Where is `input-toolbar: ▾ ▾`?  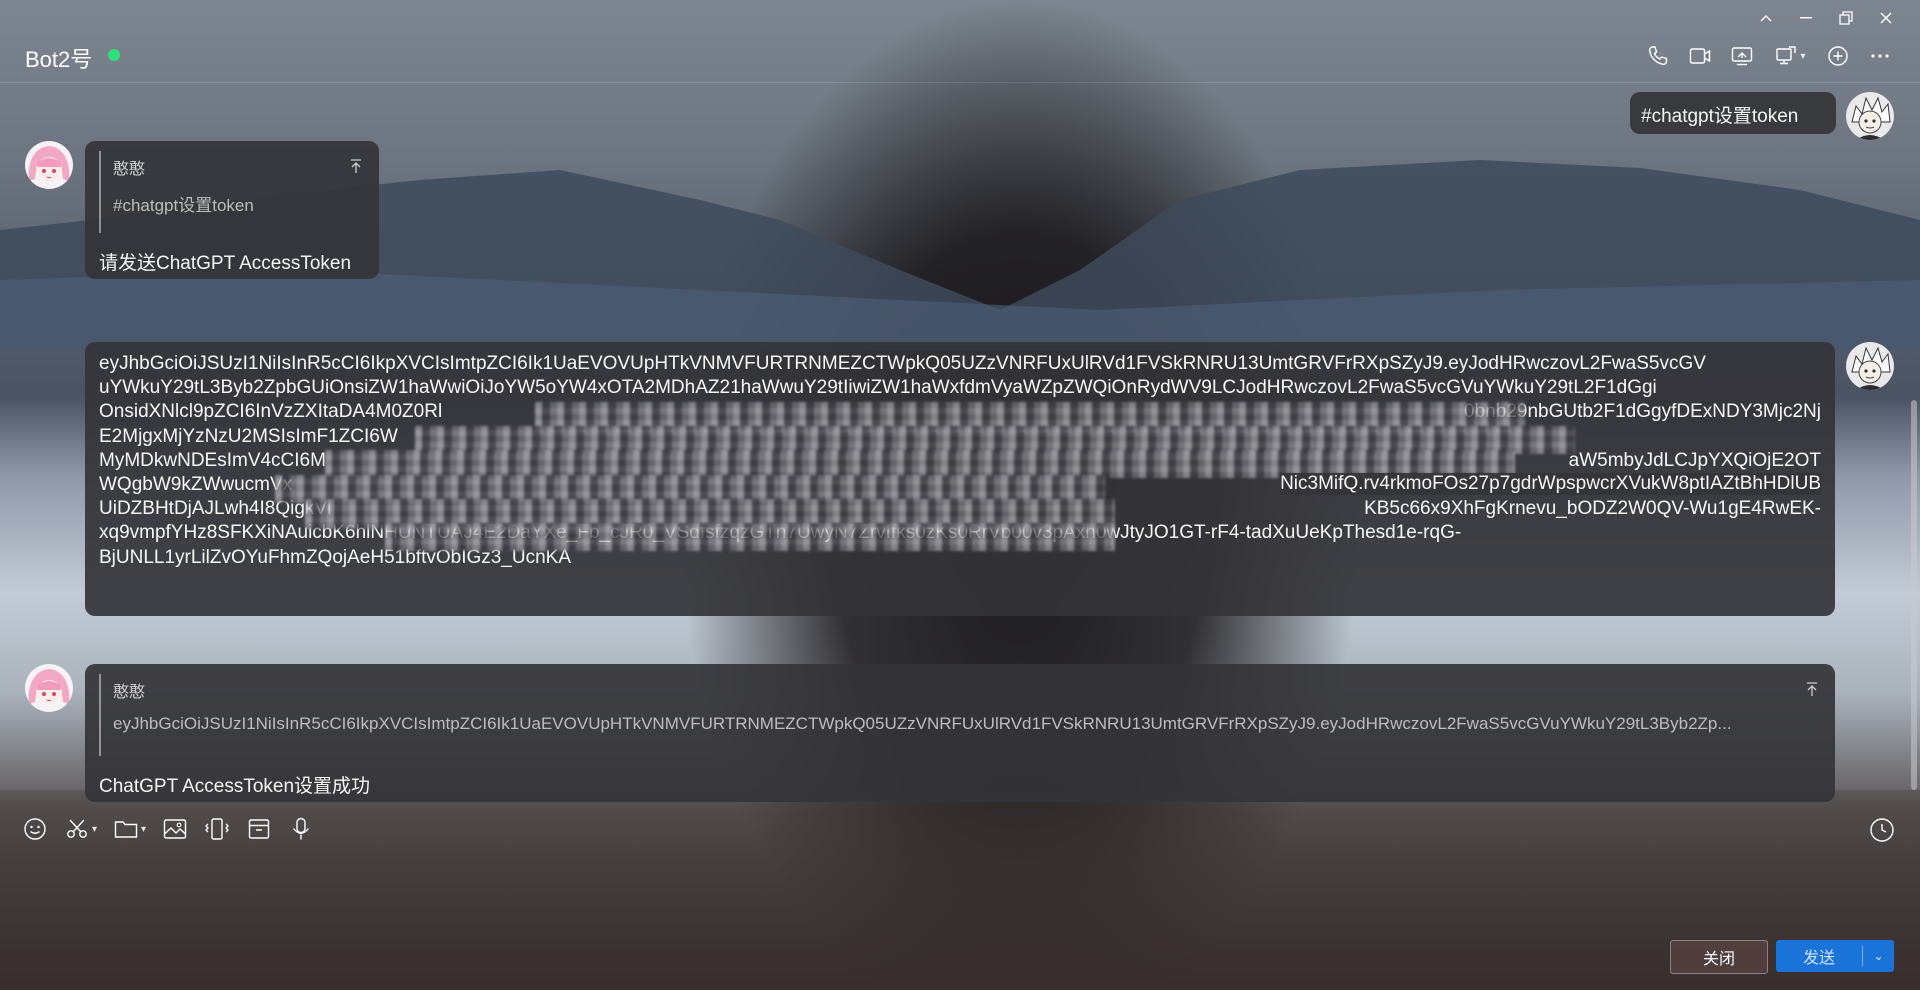
input-toolbar: ▾ ▾ is located at coordinates (176, 829).